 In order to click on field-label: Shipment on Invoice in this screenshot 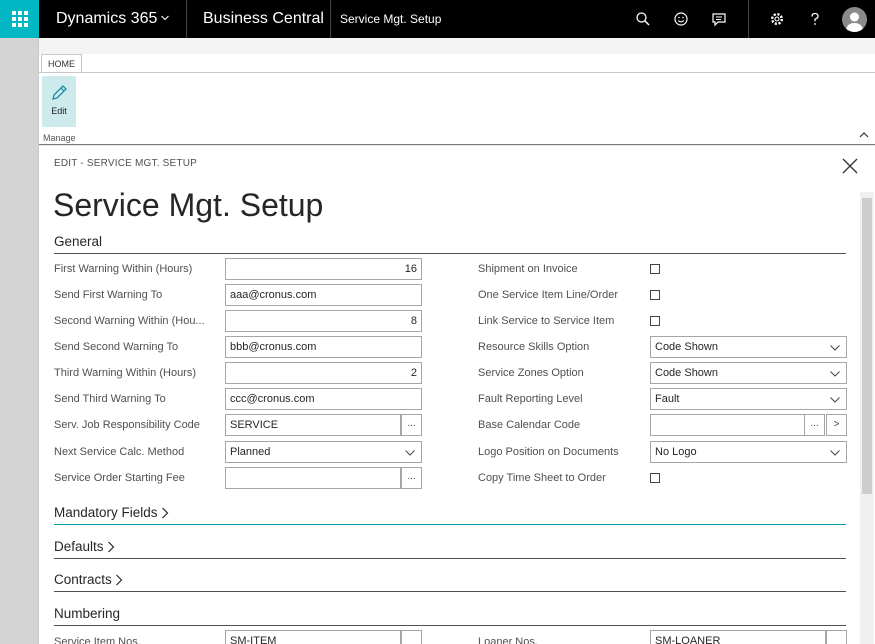, I will do `click(528, 269)`.